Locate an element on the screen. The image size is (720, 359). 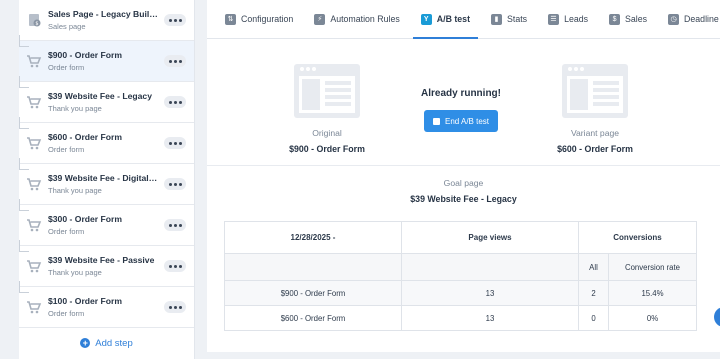
tab-label: Configuration is located at coordinates (267, 19).